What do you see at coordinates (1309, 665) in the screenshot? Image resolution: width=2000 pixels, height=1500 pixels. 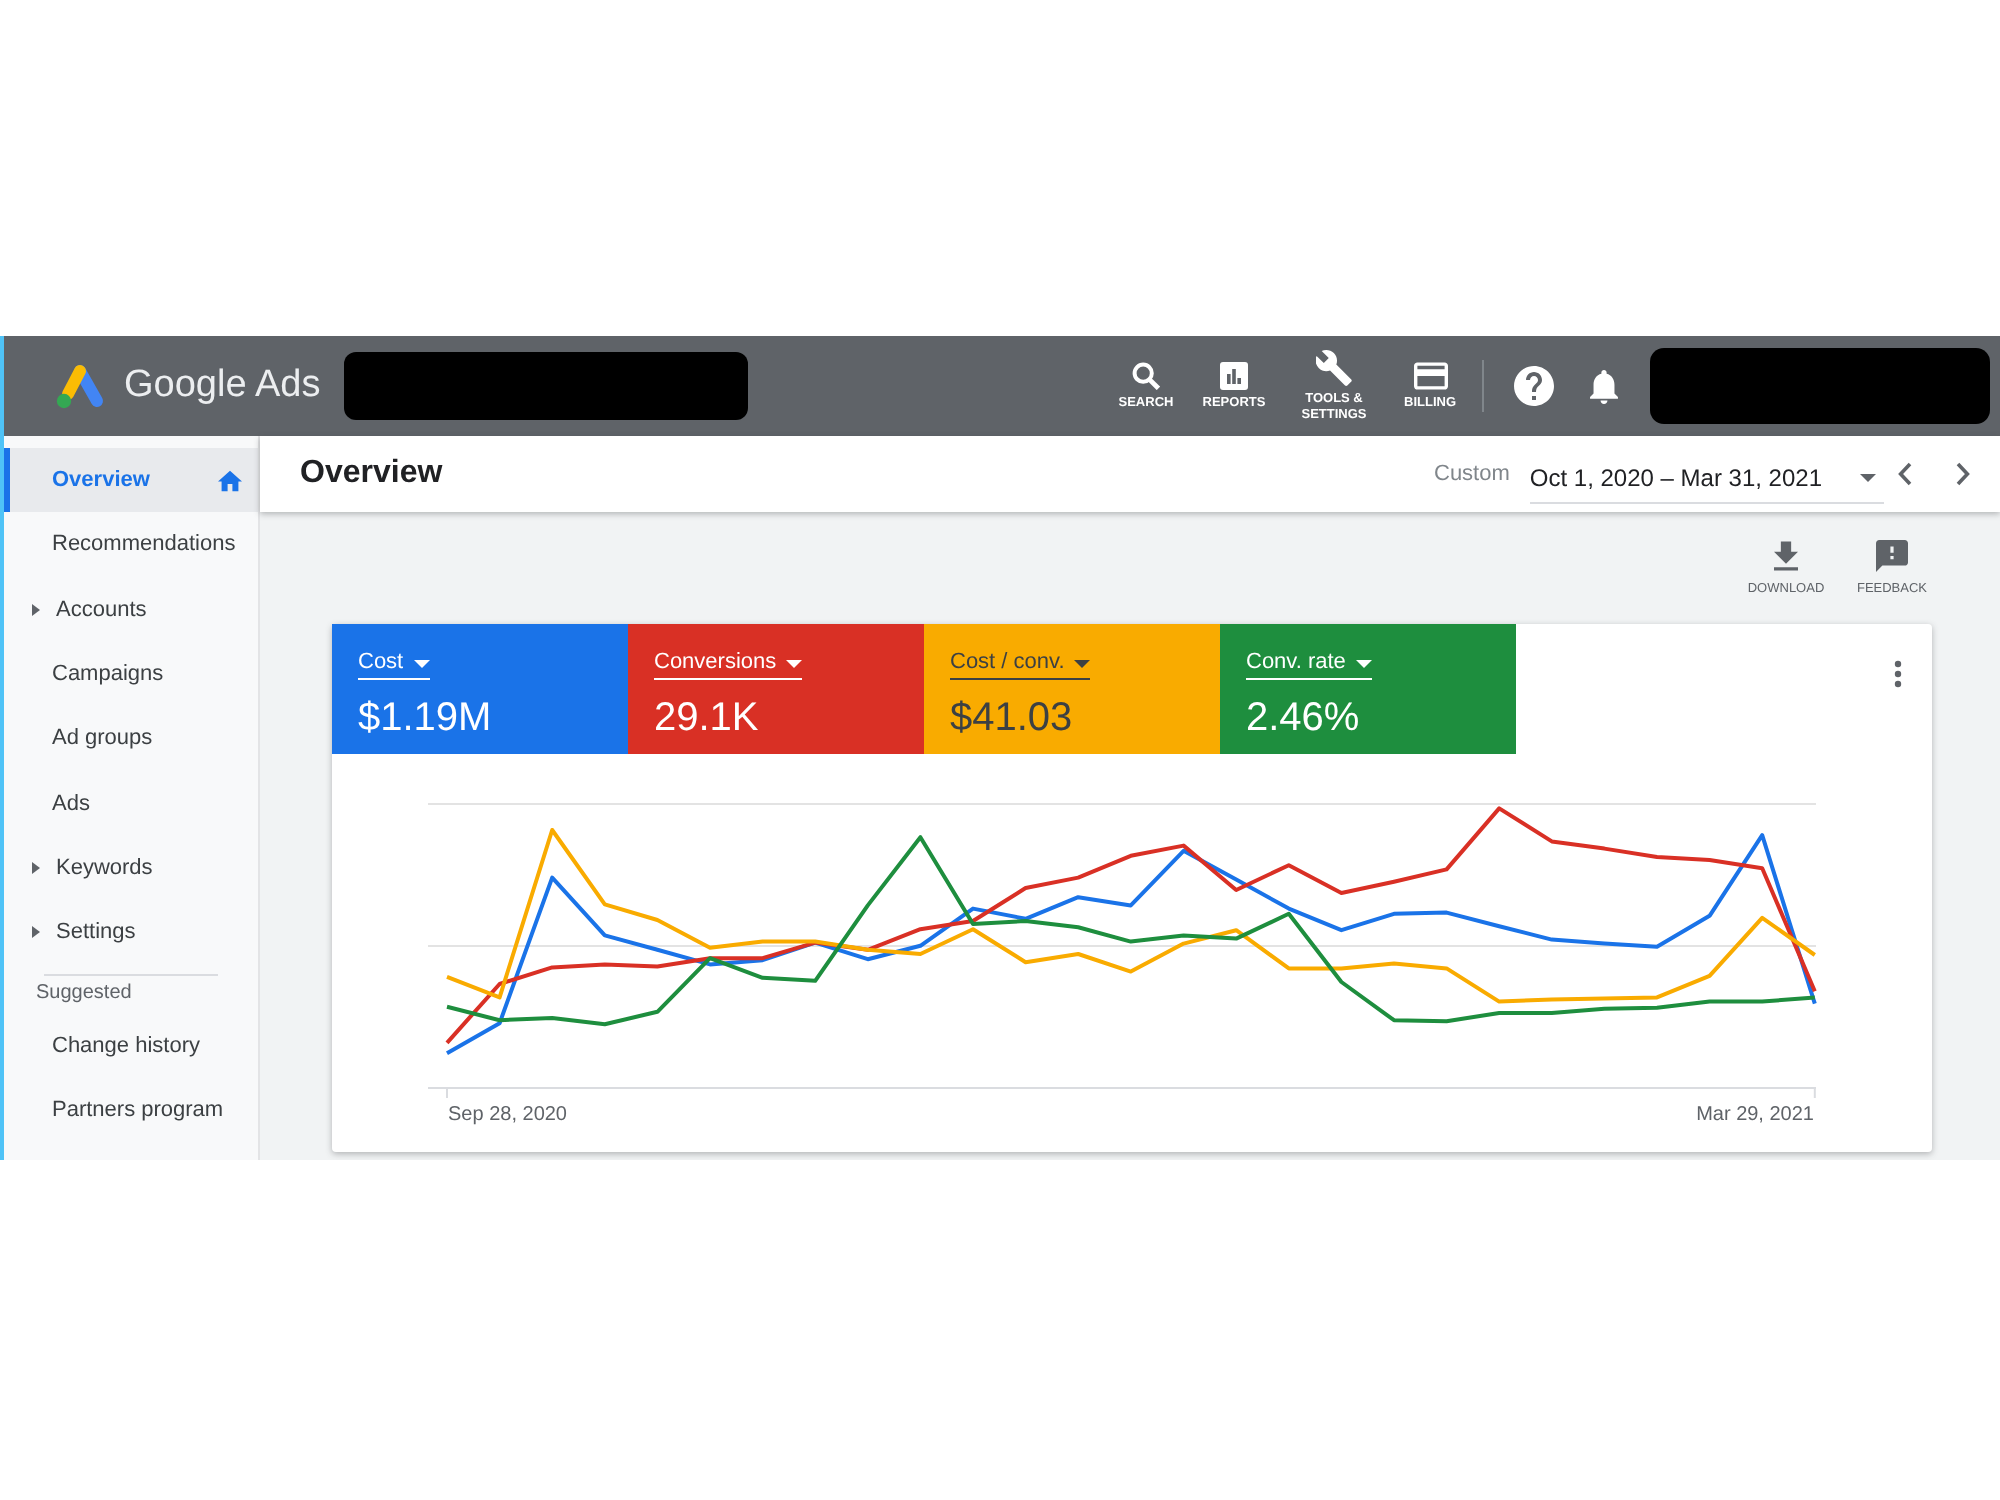 I see `metric-dropdown: Conv. rate` at bounding box center [1309, 665].